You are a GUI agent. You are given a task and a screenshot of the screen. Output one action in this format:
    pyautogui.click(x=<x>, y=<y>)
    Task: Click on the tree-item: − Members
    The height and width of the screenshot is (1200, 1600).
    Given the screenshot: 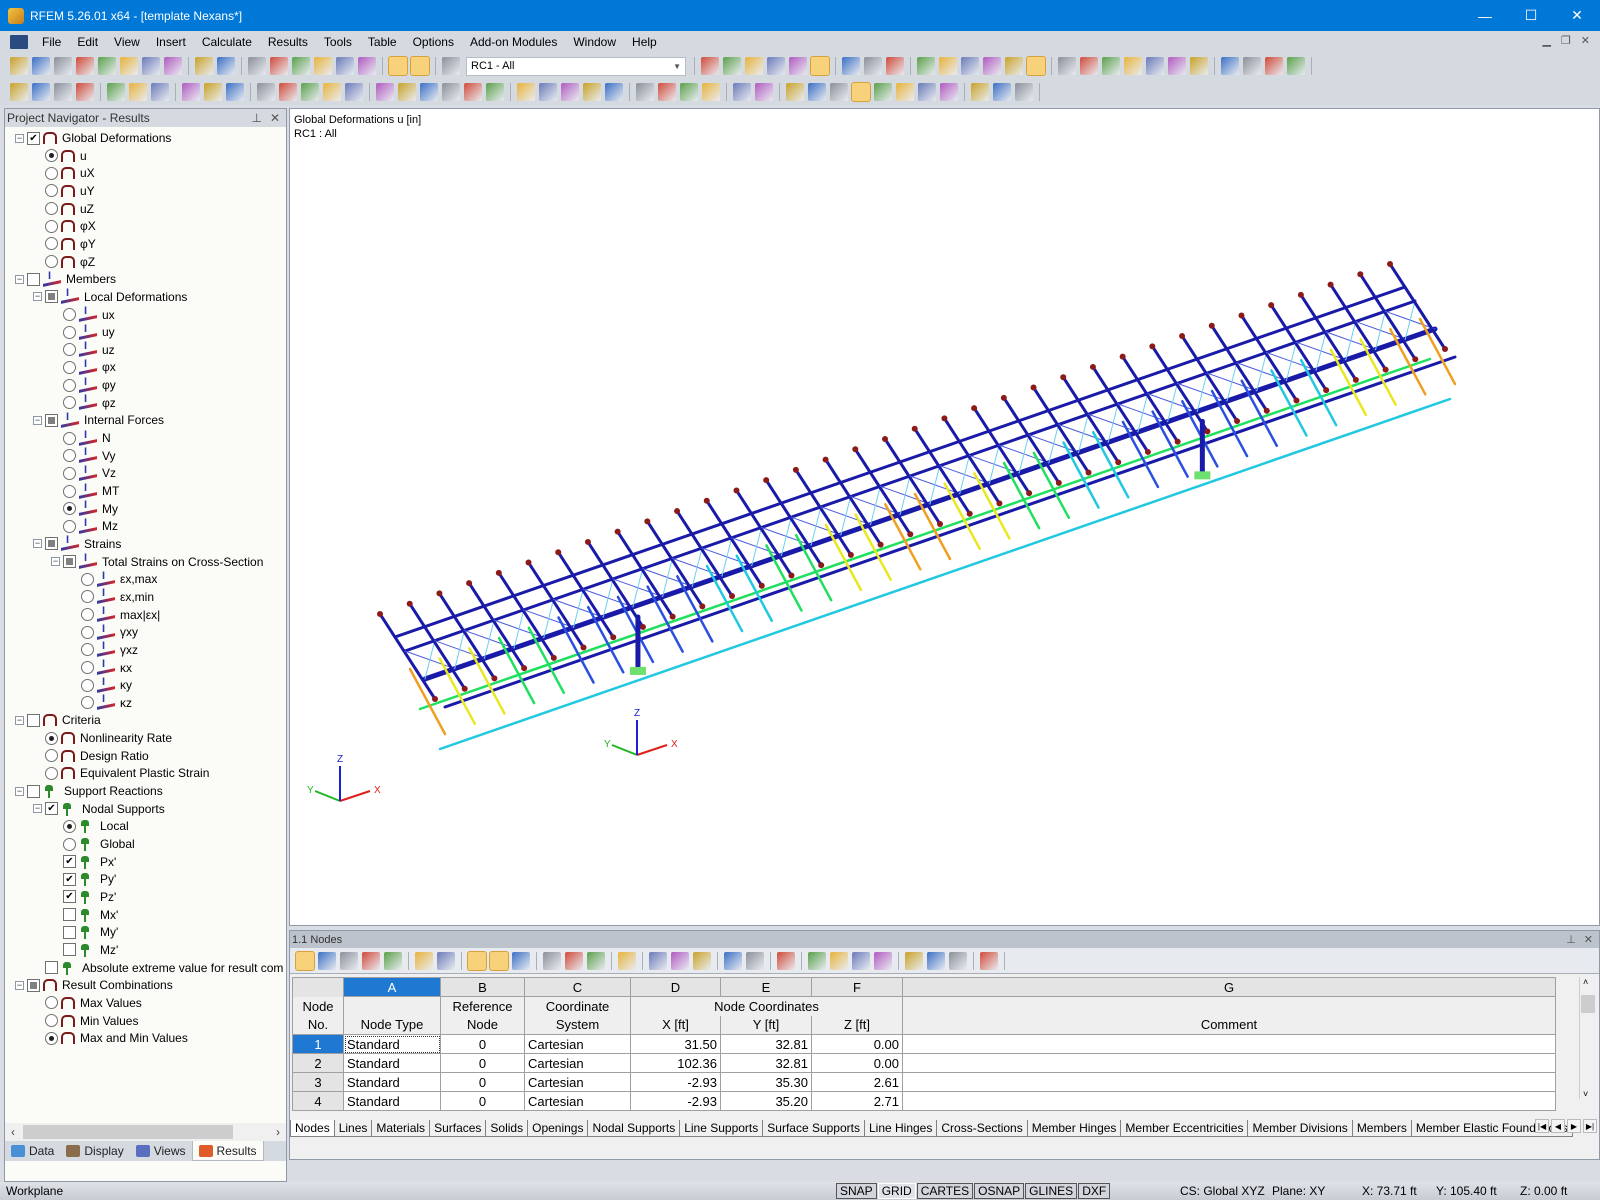 What is the action you would take?
    pyautogui.click(x=65, y=279)
    